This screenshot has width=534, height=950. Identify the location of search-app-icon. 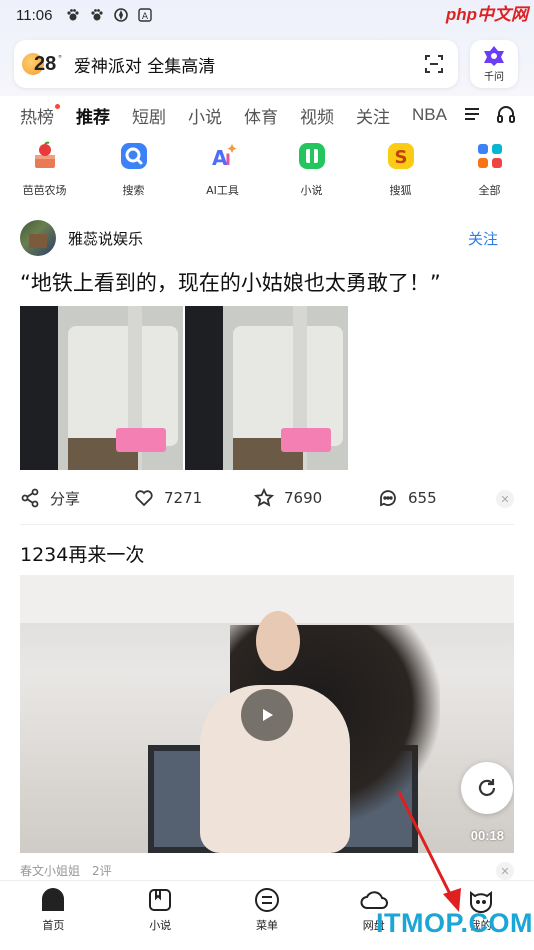
(134, 156).